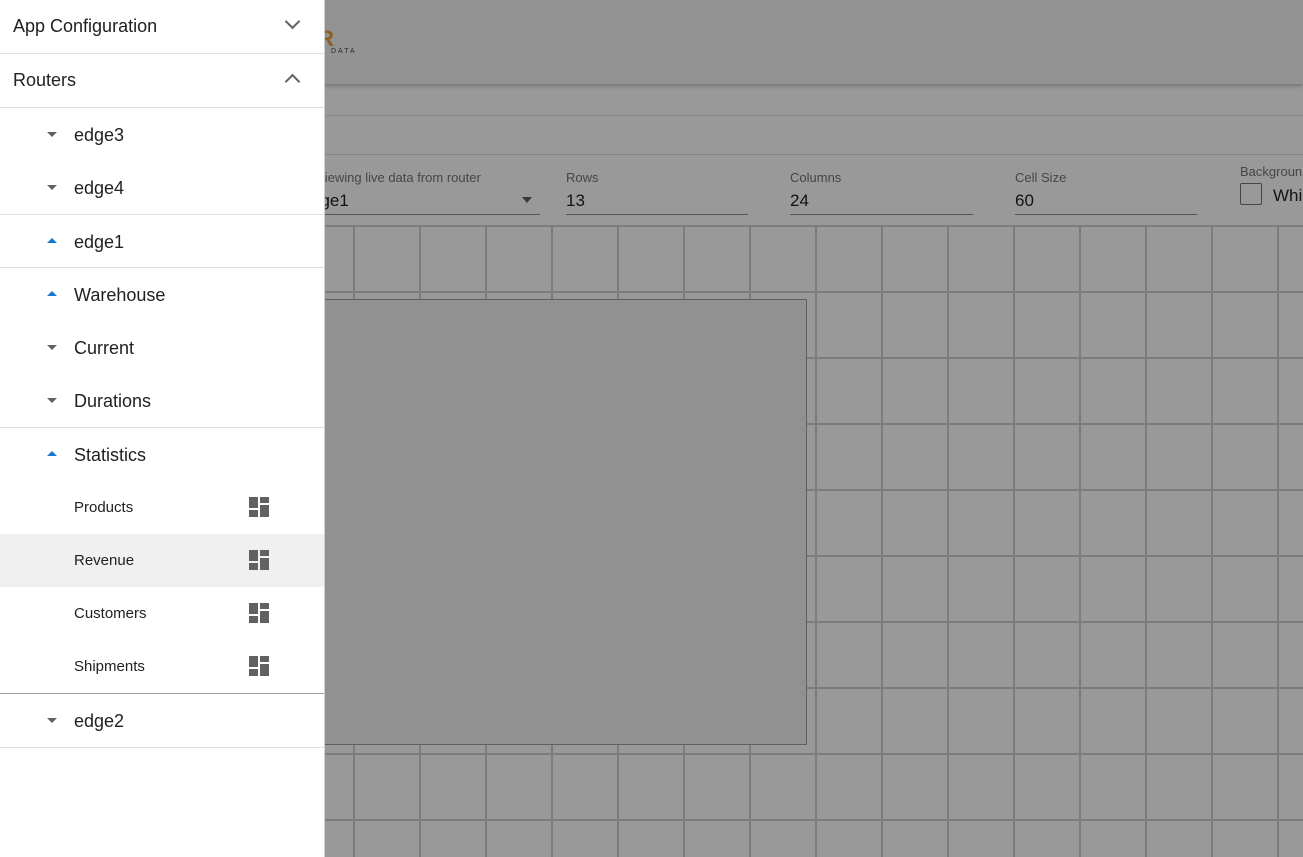 The width and height of the screenshot is (1303, 857). What do you see at coordinates (113, 401) in the screenshot?
I see `tree-item-label: Durations` at bounding box center [113, 401].